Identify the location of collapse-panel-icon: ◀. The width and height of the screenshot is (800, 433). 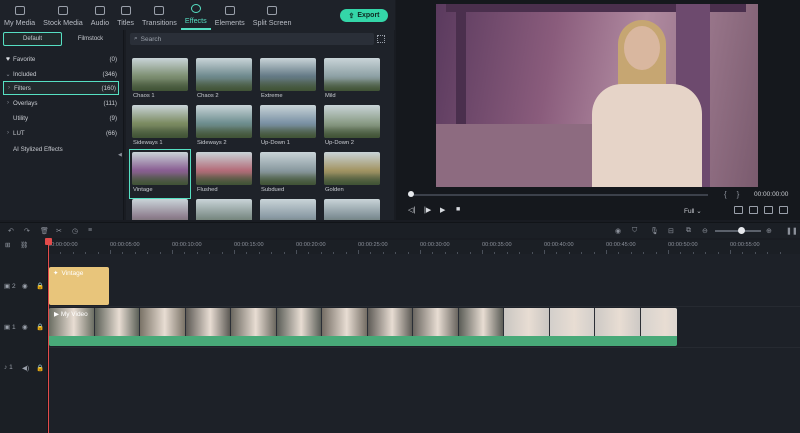
(120, 155).